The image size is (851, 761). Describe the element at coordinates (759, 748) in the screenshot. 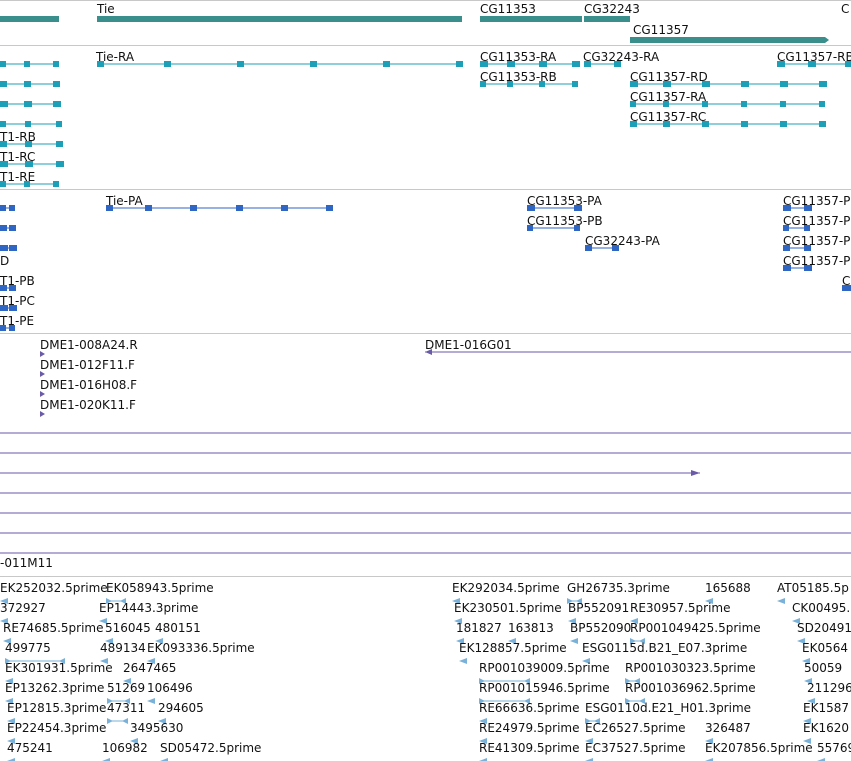

I see `est-label: EK207856.5prime` at that location.